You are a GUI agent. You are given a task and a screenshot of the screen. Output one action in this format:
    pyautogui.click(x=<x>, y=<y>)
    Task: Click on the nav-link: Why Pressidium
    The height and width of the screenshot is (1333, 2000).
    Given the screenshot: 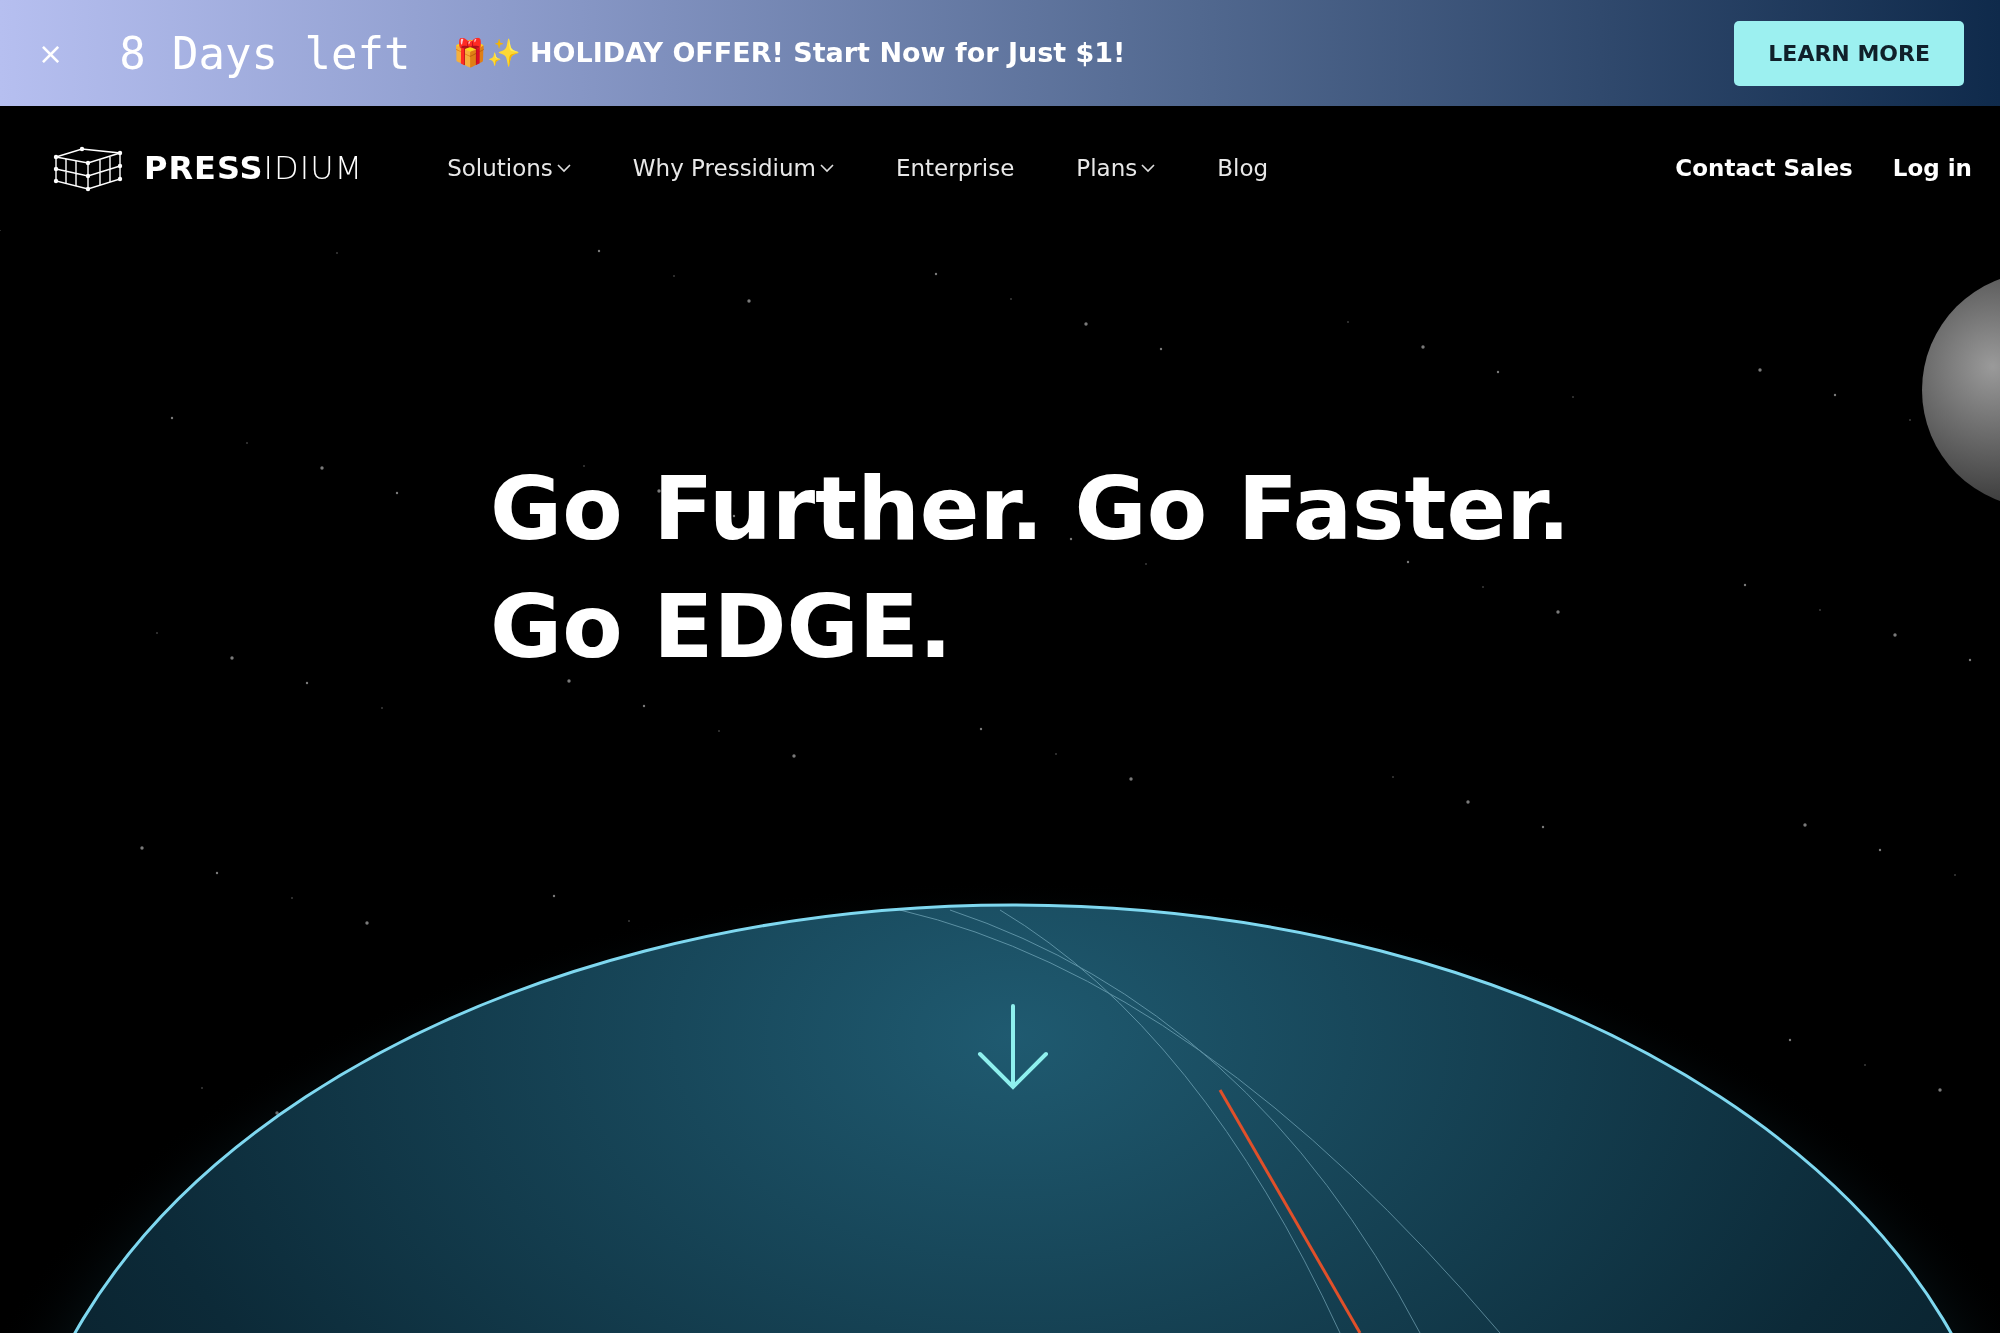 What is the action you would take?
    pyautogui.click(x=733, y=168)
    